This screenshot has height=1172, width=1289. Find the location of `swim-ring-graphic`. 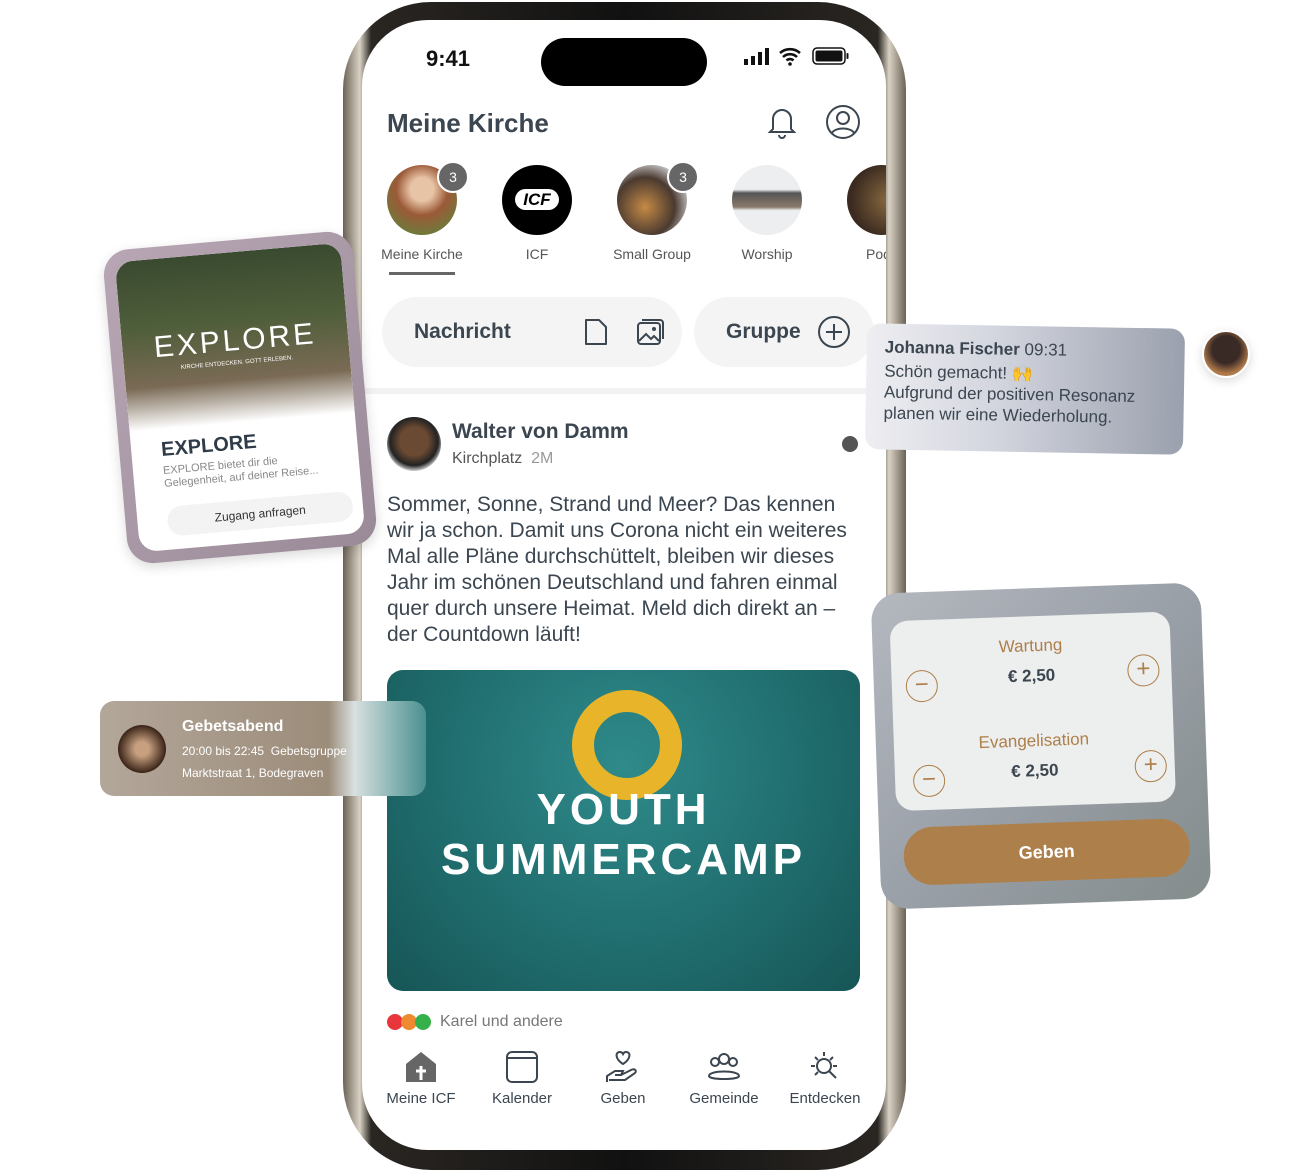

swim-ring-graphic is located at coordinates (627, 745).